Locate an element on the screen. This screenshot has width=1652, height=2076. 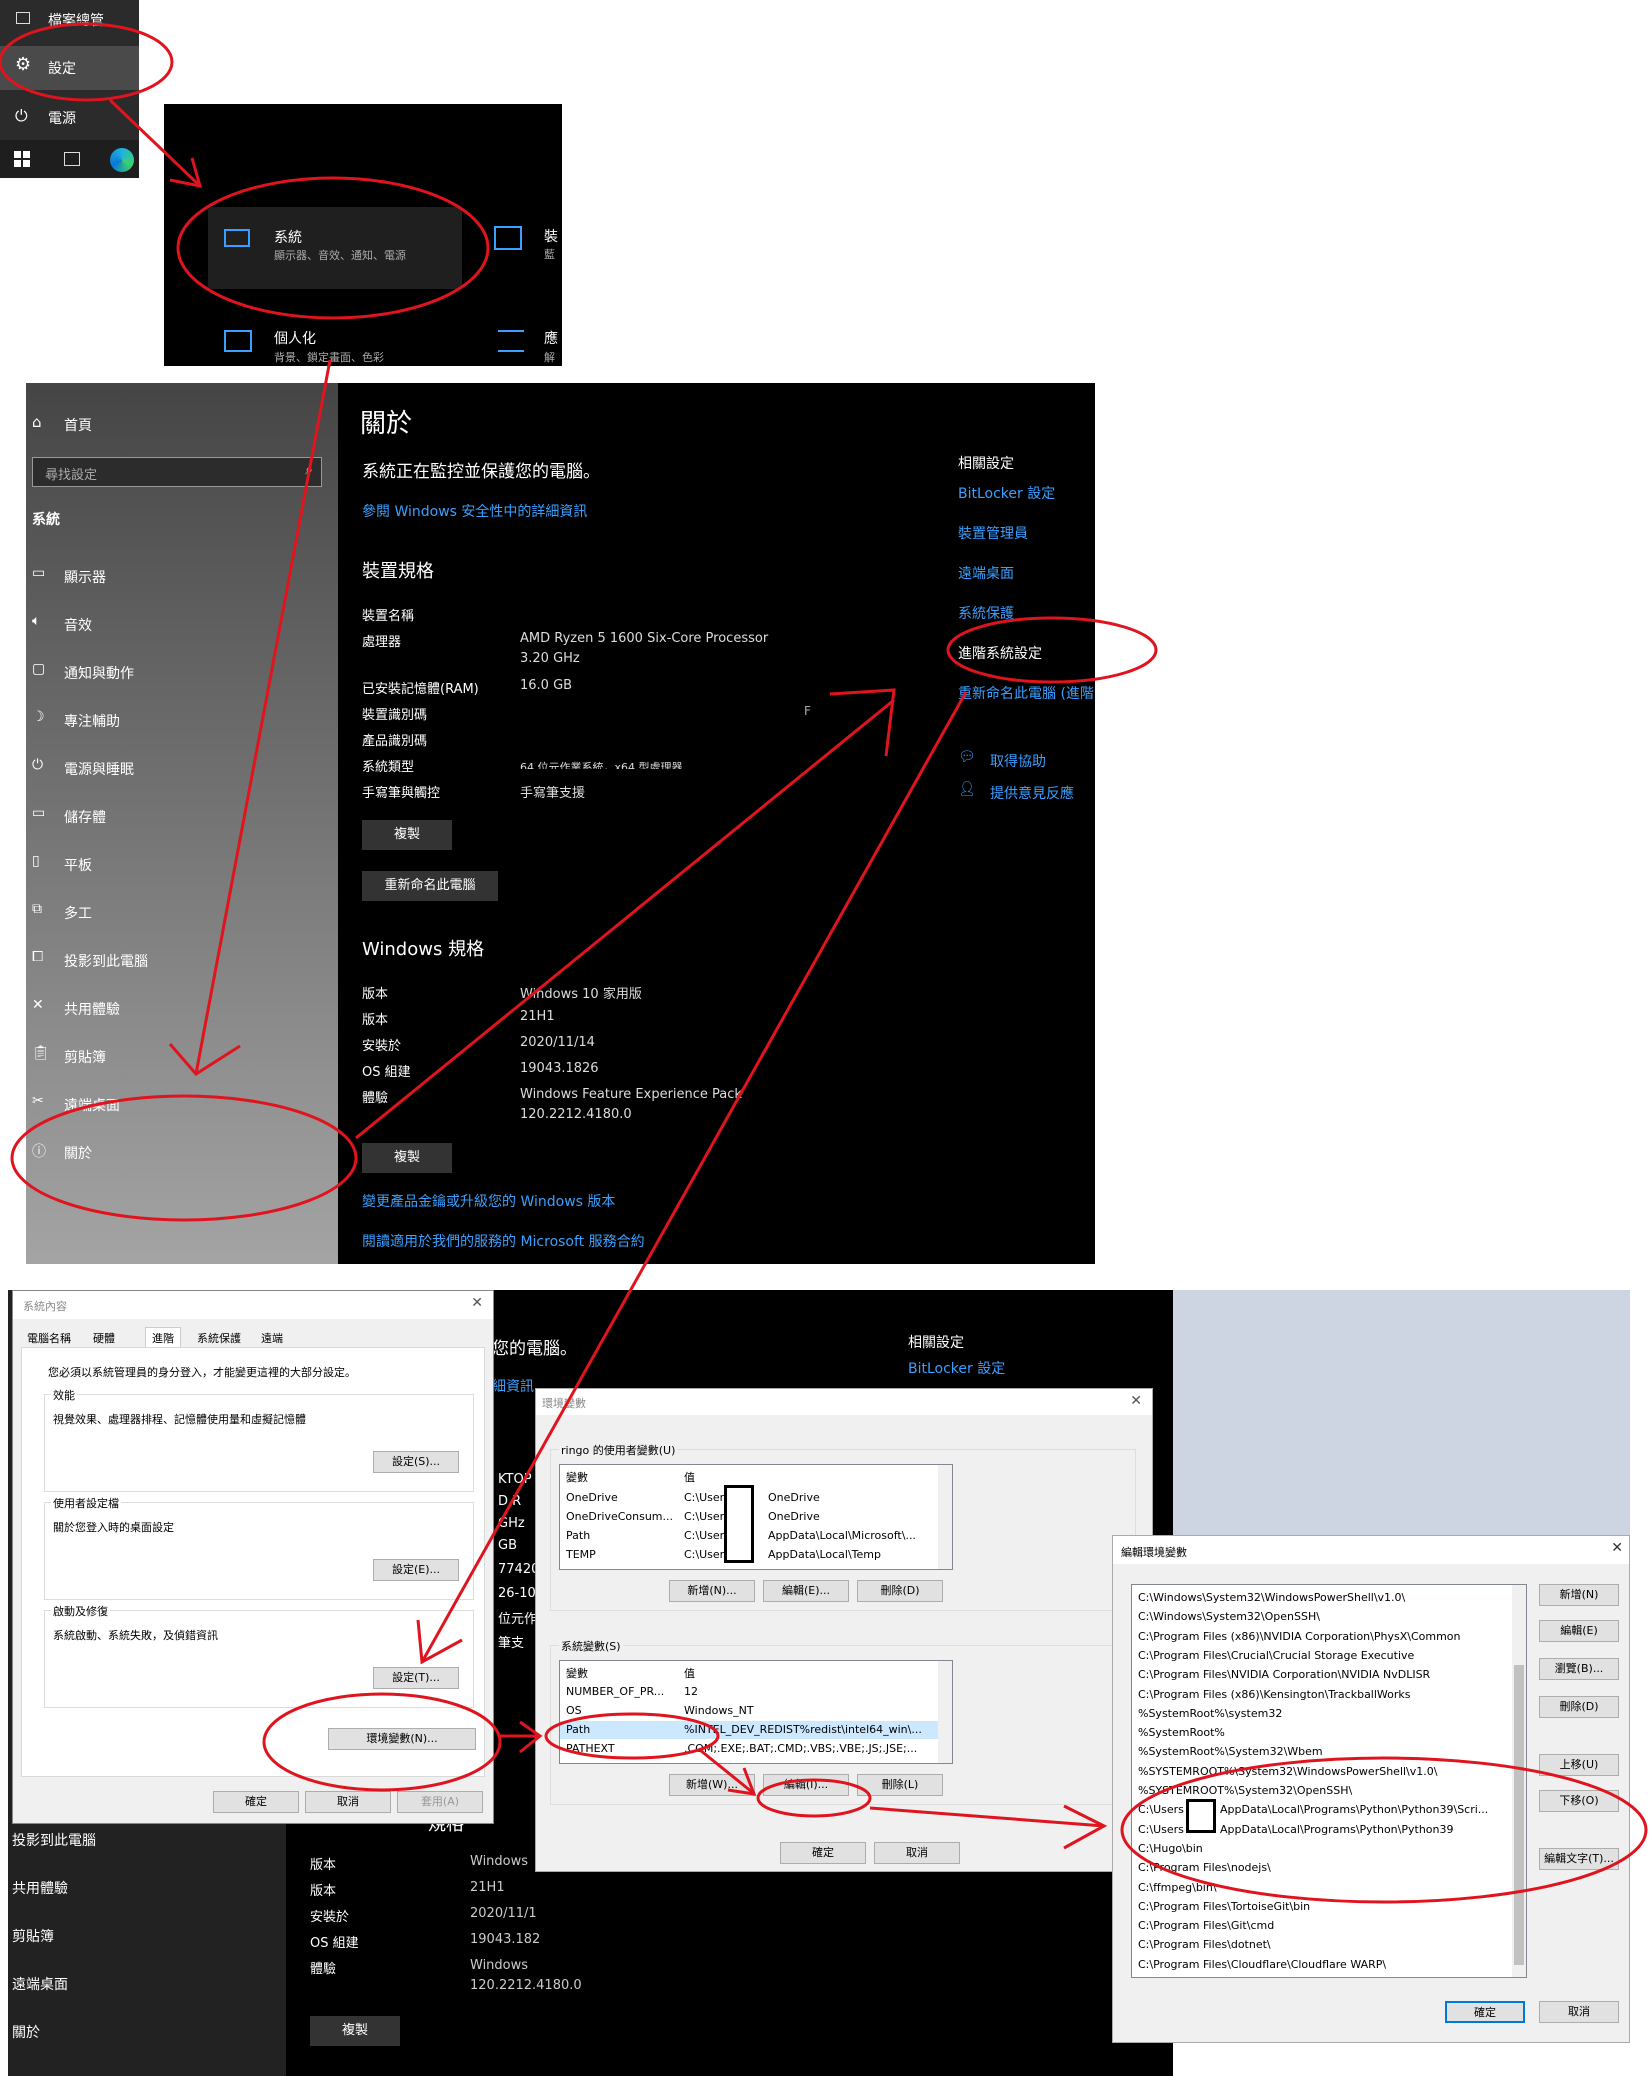
bg-link-partial: 細資訊 is located at coordinates (513, 1386).